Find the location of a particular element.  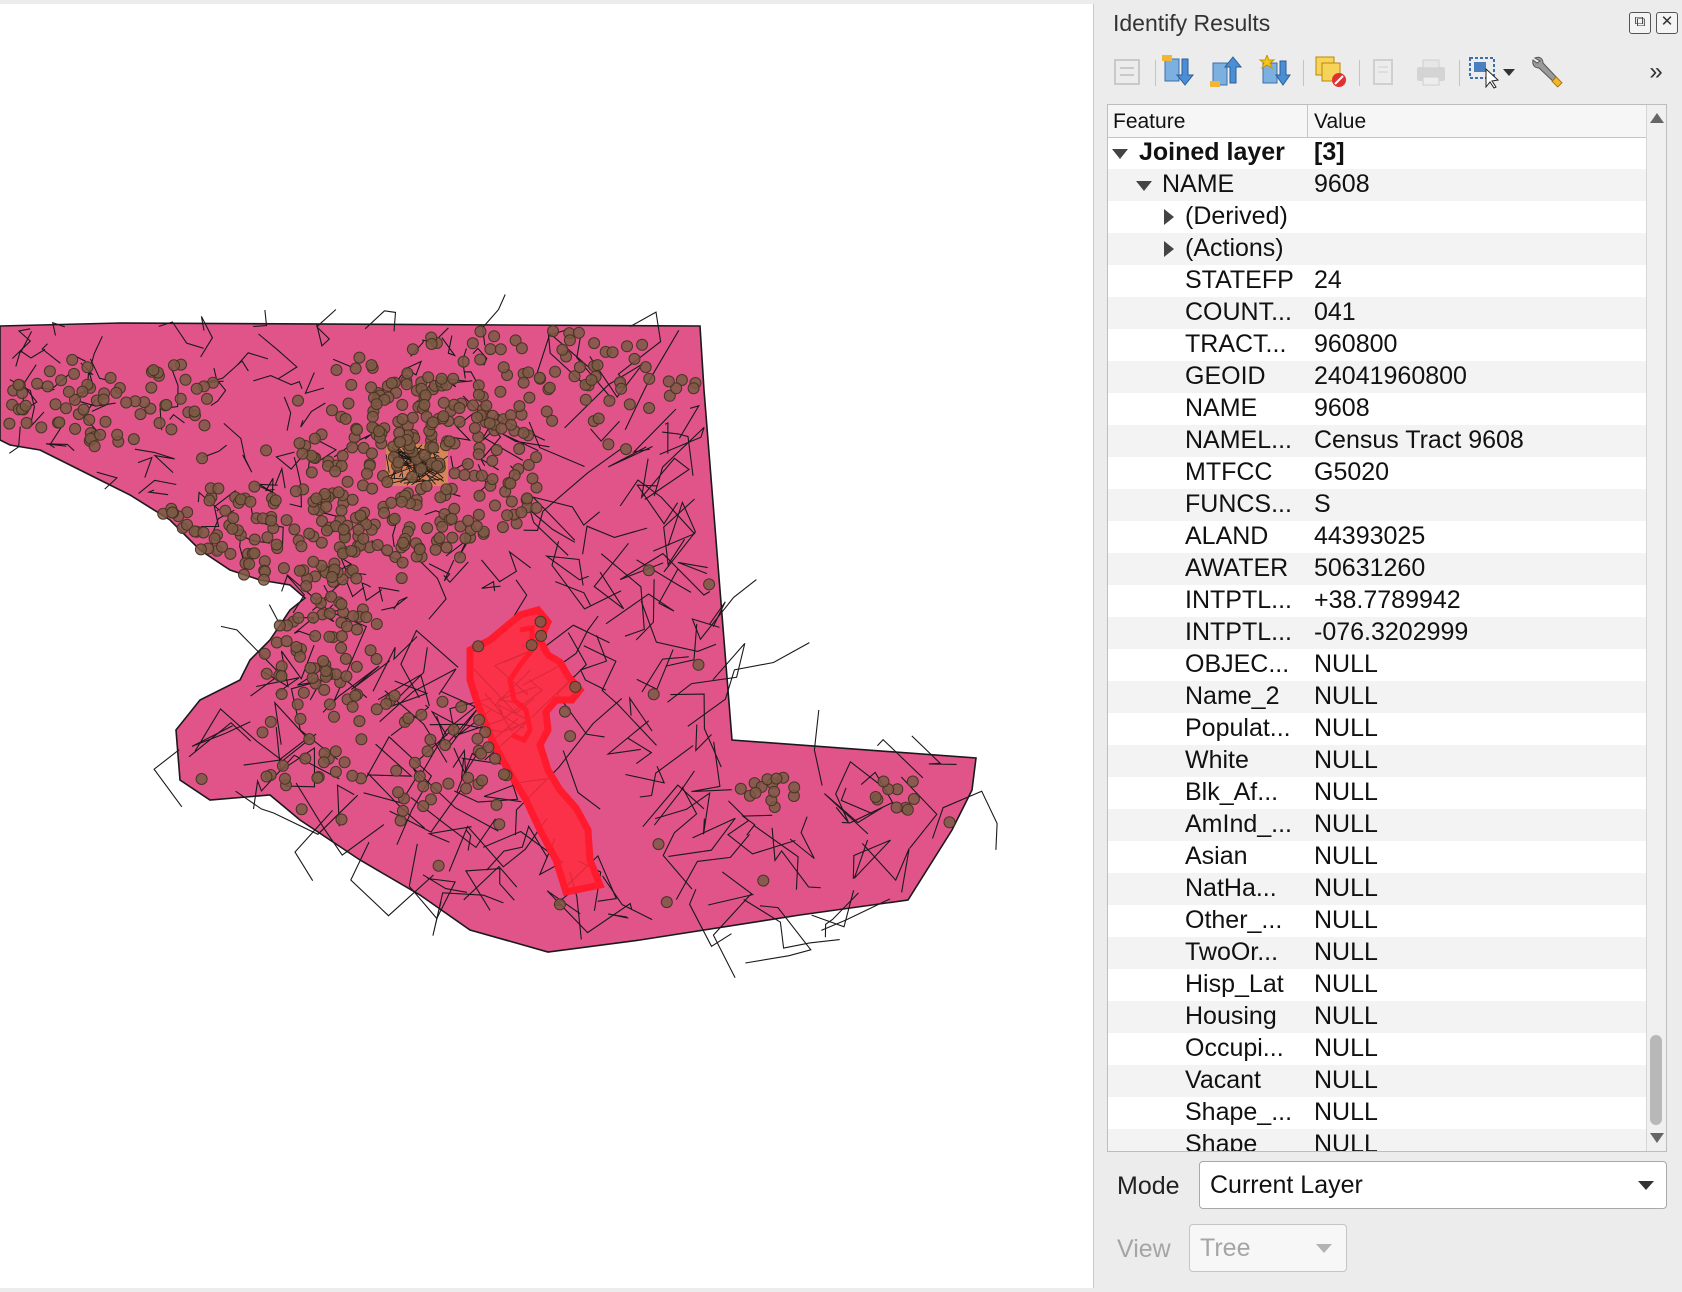

print-icon is located at coordinates (1431, 72).